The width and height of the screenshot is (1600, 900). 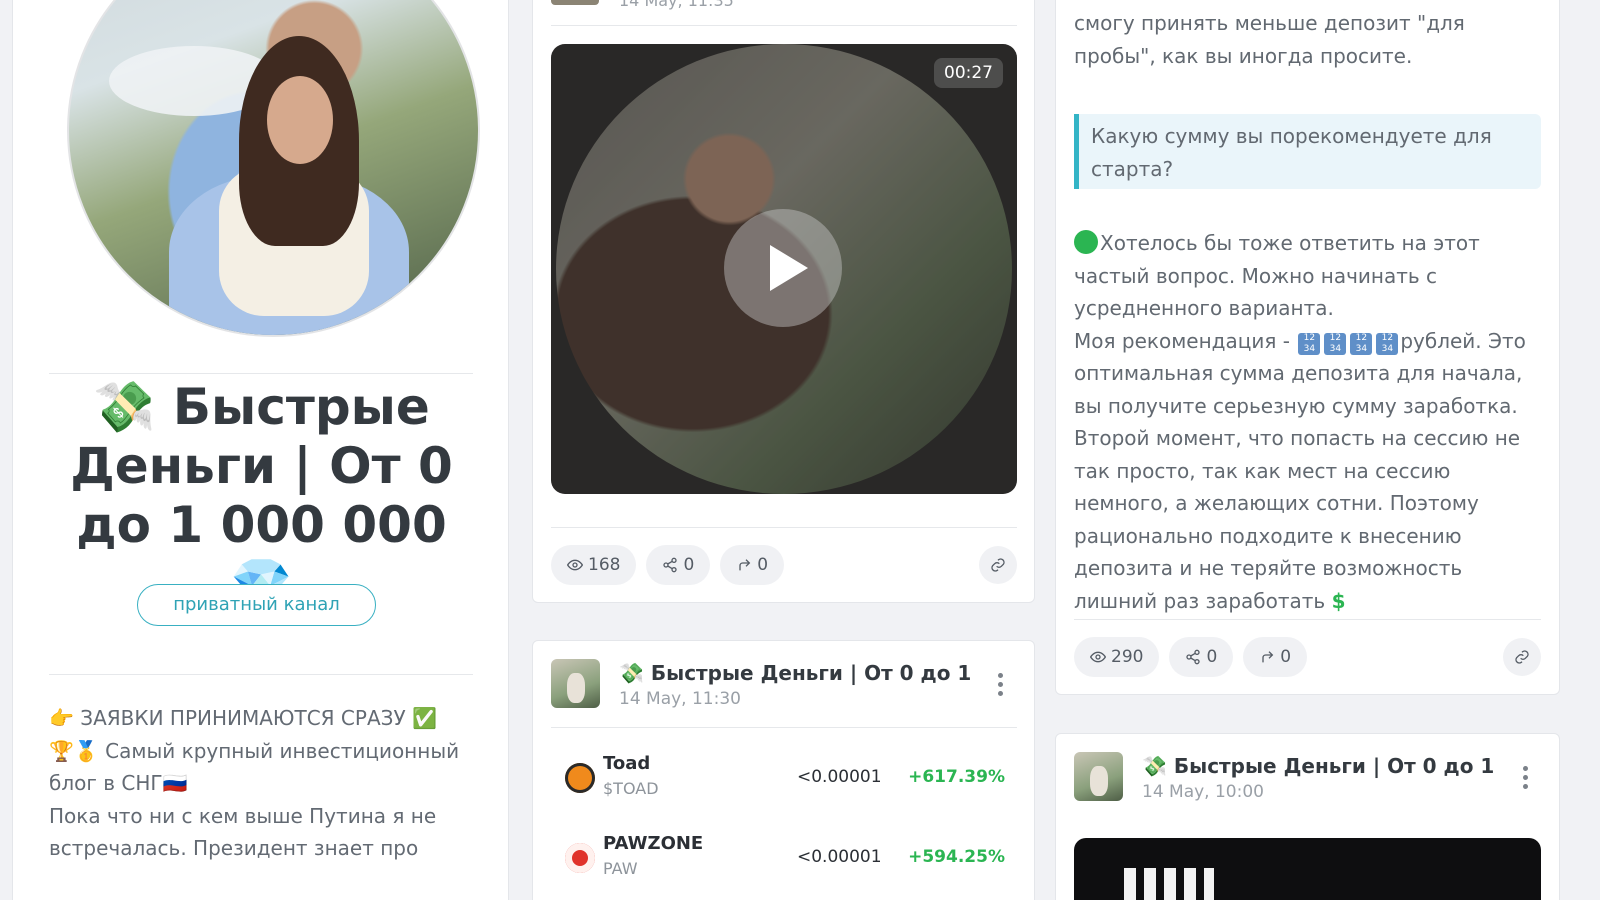 What do you see at coordinates (580, 778) in the screenshot?
I see `toad-token-icon` at bounding box center [580, 778].